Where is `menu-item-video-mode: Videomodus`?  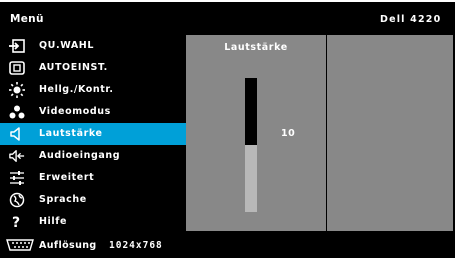 menu-item-video-mode: Videomodus is located at coordinates (93, 112).